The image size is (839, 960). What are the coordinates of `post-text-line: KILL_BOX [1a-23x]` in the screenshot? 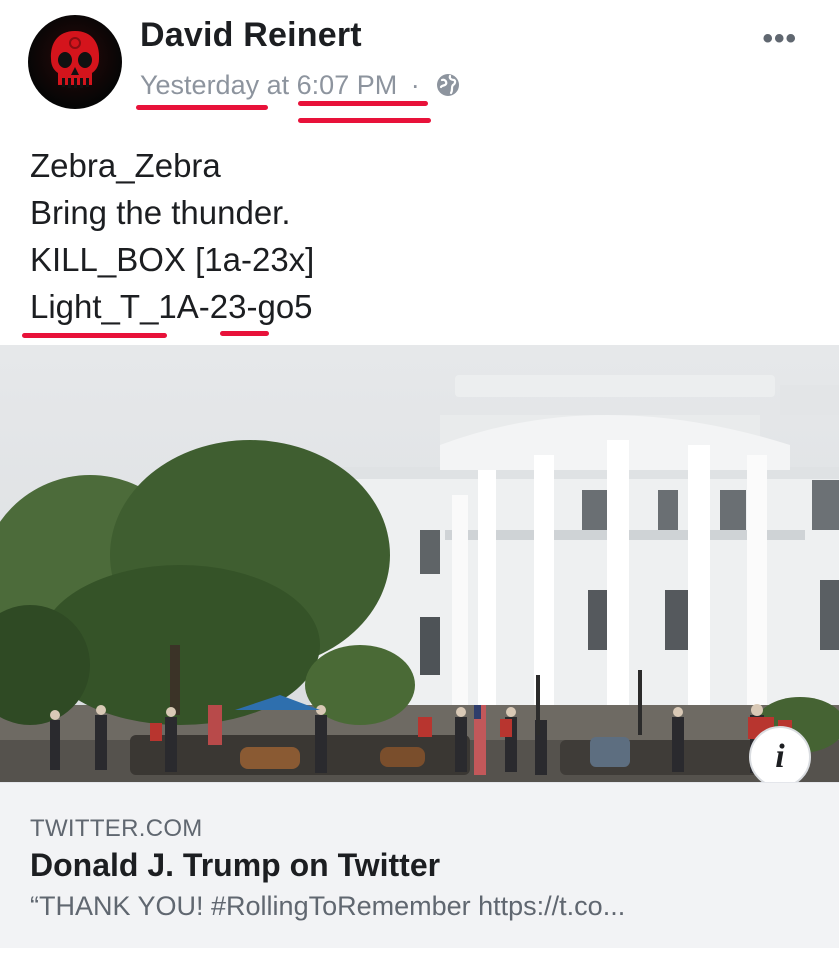 It's located at (172, 259).